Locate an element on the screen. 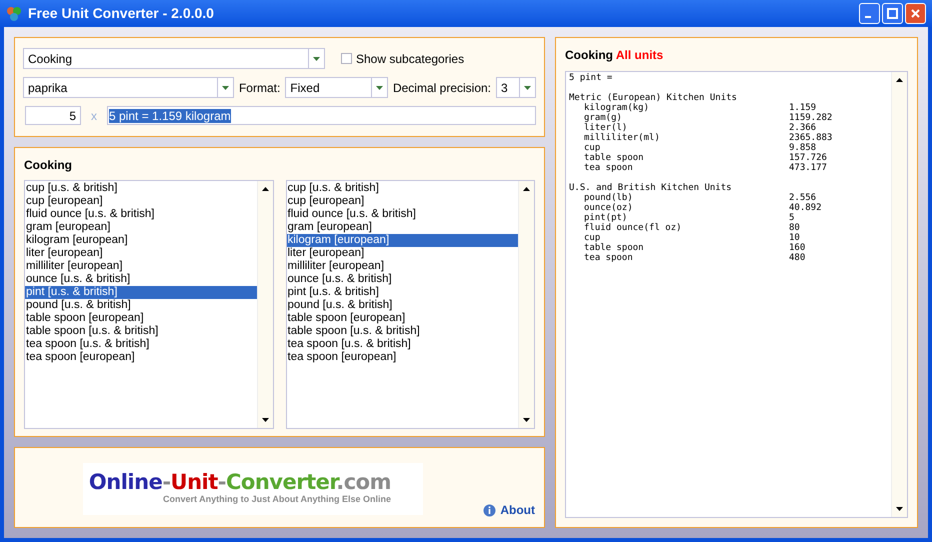 The image size is (932, 542). format-dropdown: Fixed is located at coordinates (336, 87).